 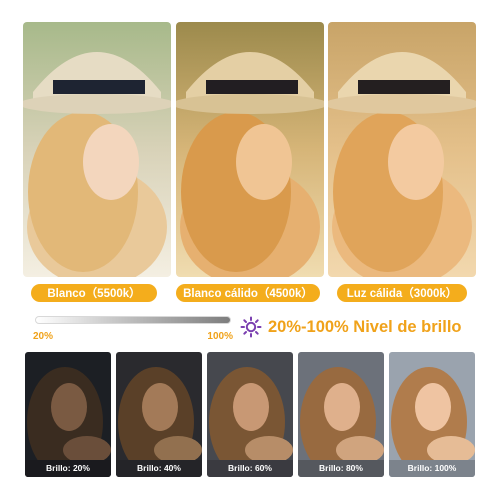 What do you see at coordinates (68, 468) in the screenshot?
I see `brightness-caption-20: Brillo: 20%` at bounding box center [68, 468].